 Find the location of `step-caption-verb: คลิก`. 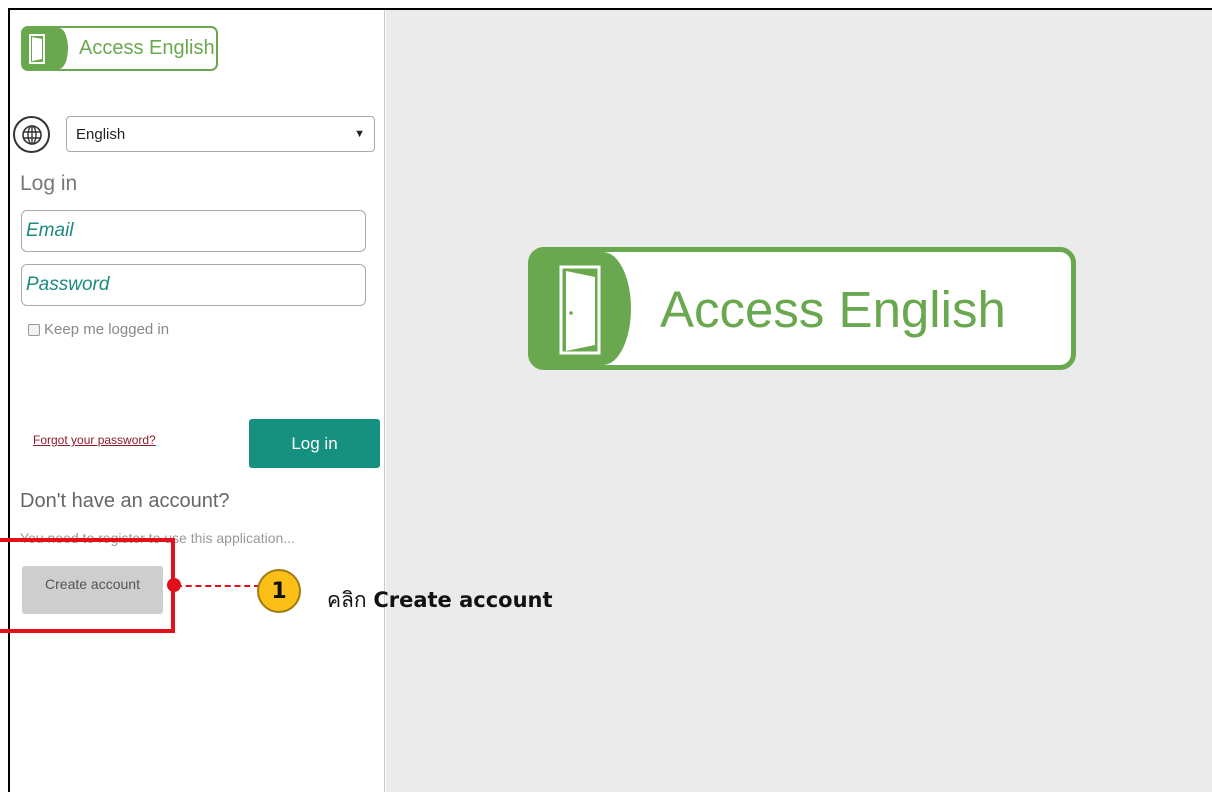

step-caption-verb: คลิก is located at coordinates (347, 600).